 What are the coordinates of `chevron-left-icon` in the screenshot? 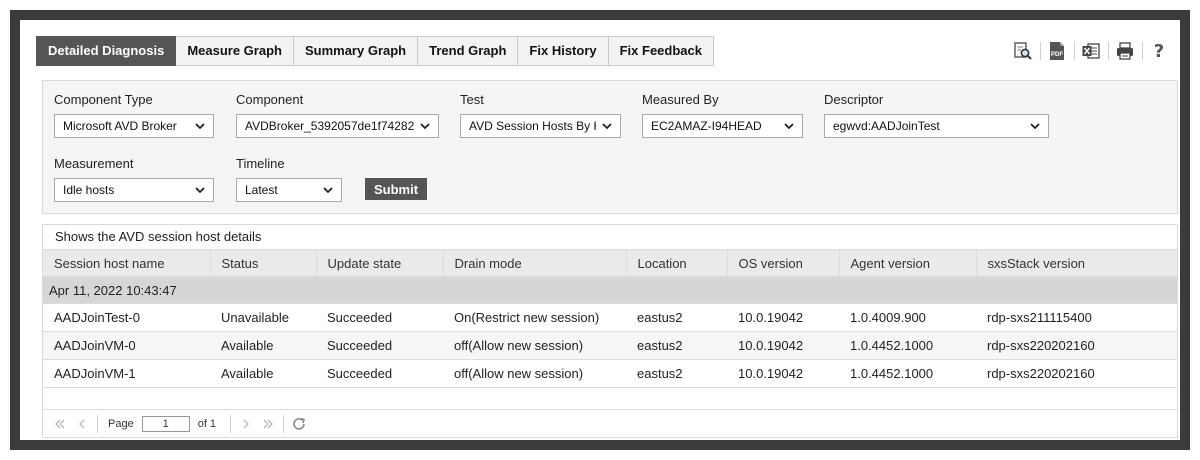 It's located at (82, 423).